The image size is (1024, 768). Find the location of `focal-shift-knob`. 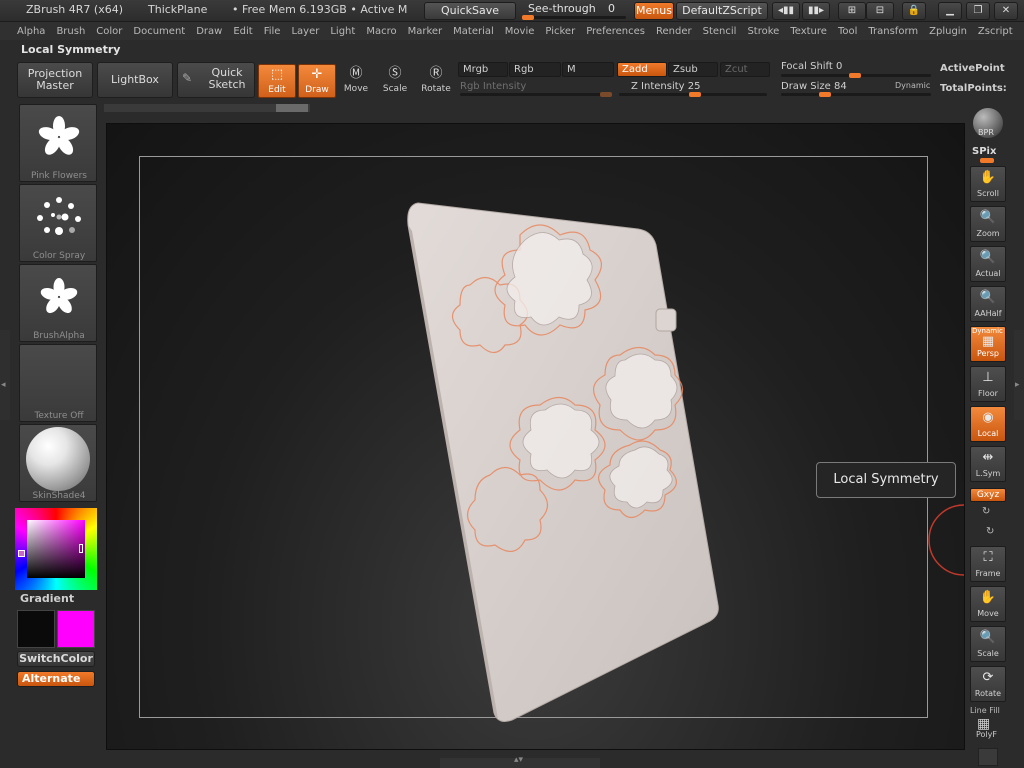

focal-shift-knob is located at coordinates (855, 75).